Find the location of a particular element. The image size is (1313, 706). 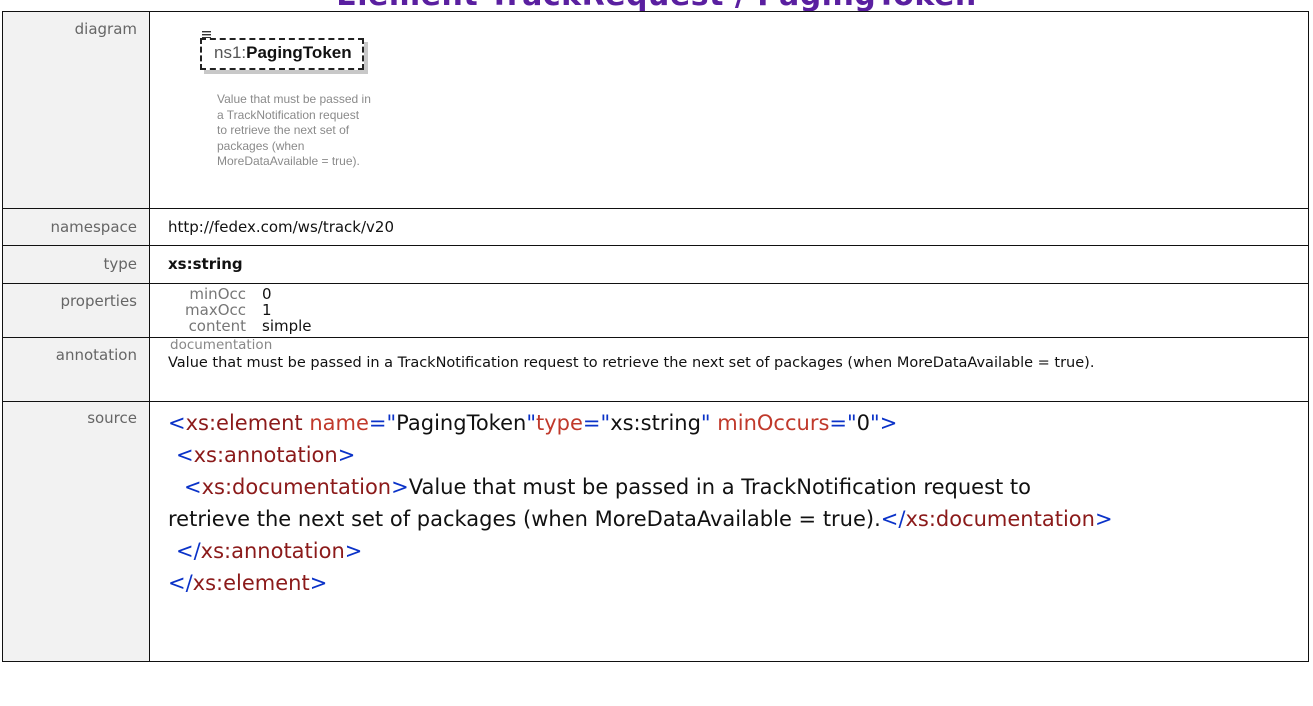

attr-value: xs:string is located at coordinates (655, 423).